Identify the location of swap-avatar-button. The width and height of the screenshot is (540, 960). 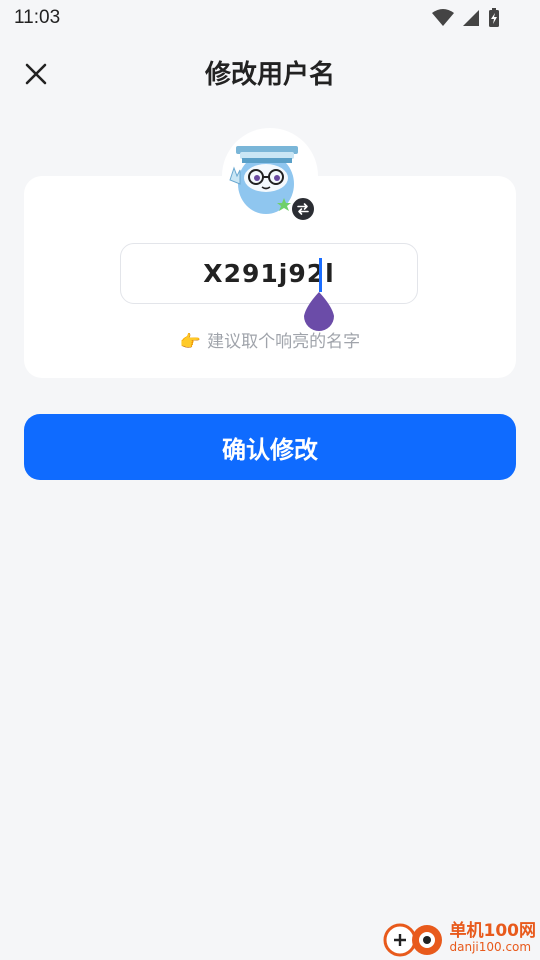
(303, 209).